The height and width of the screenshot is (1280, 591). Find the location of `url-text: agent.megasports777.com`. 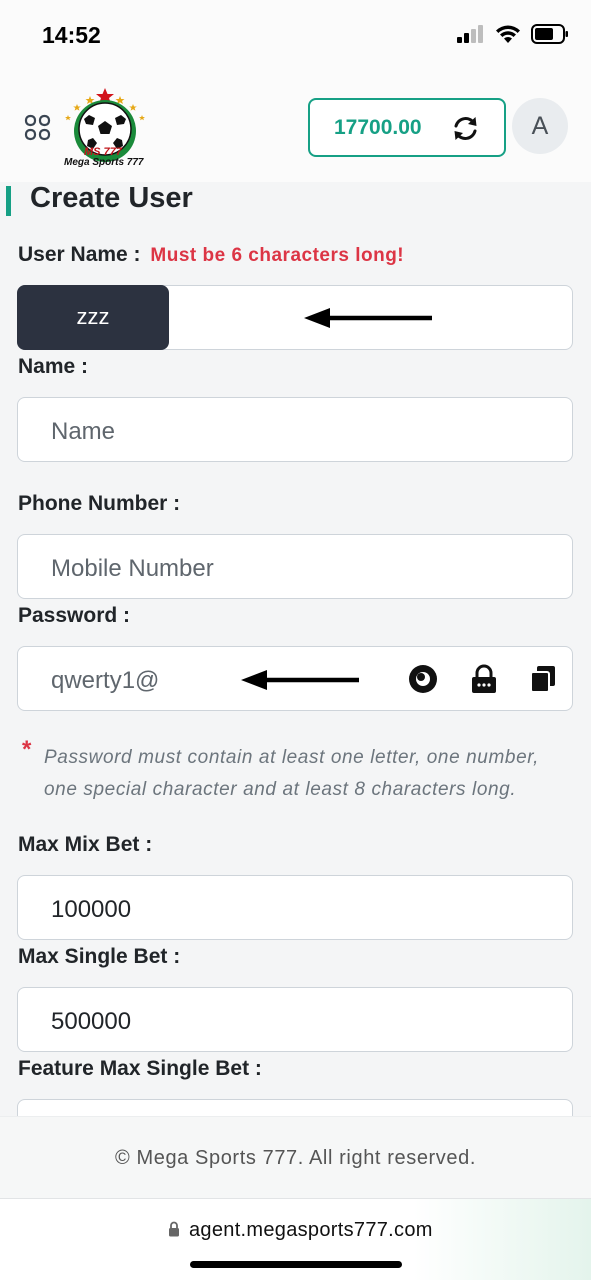

url-text: agent.megasports777.com is located at coordinates (311, 1230).